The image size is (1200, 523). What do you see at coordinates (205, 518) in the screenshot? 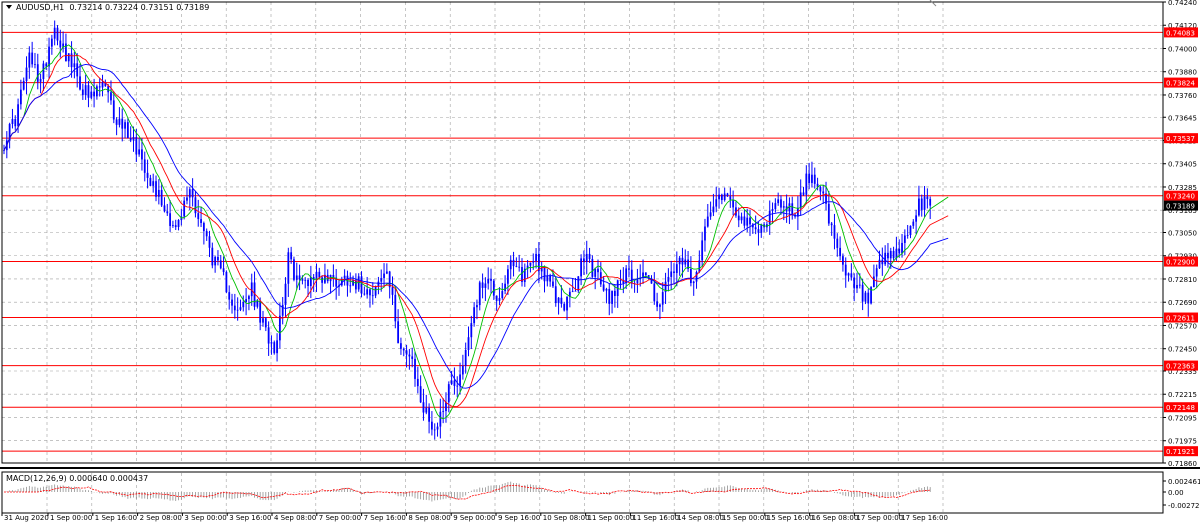
I see `x-tick-label: 3 Sep 00:00` at bounding box center [205, 518].